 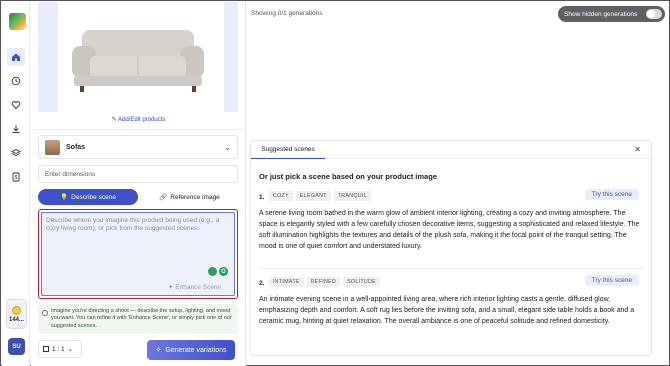 I want to click on tab-suggested-scenes: Suggested scenes, so click(x=288, y=150).